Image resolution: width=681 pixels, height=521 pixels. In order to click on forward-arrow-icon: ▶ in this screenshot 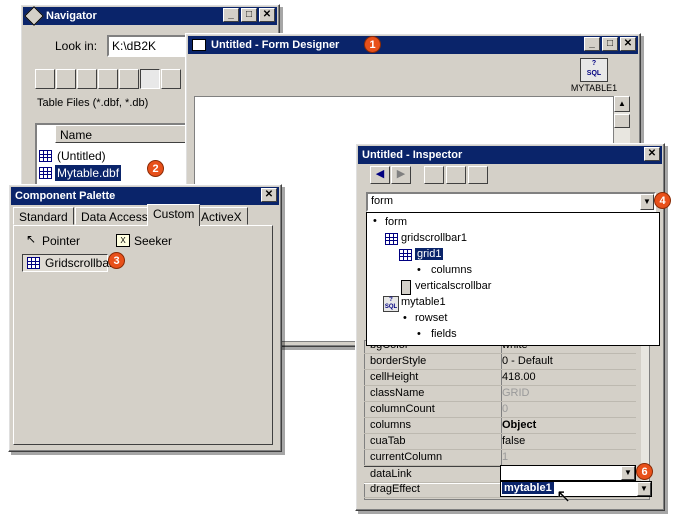, I will do `click(401, 174)`.